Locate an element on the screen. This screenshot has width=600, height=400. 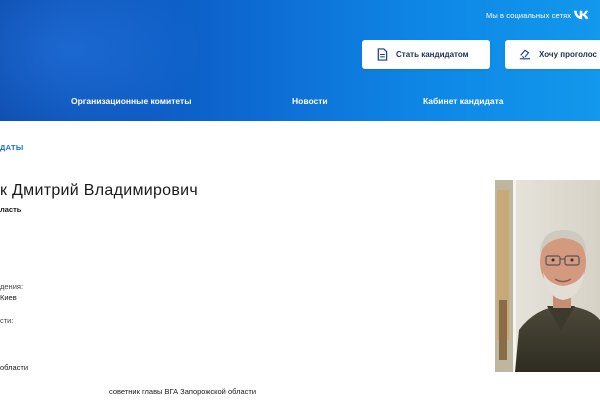
birth-place-label: дения: is located at coordinates (12, 286).